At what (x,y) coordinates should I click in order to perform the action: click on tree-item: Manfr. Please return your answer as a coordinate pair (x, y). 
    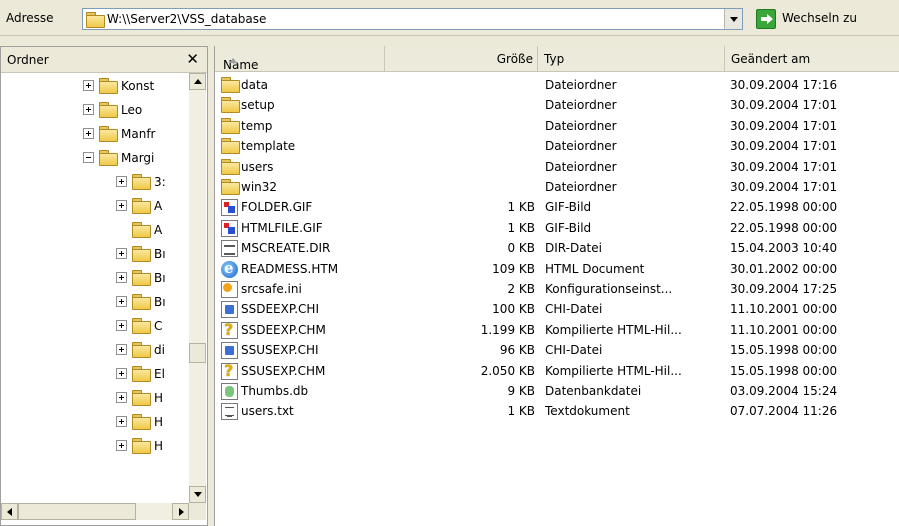
    Looking at the image, I should click on (95, 134).